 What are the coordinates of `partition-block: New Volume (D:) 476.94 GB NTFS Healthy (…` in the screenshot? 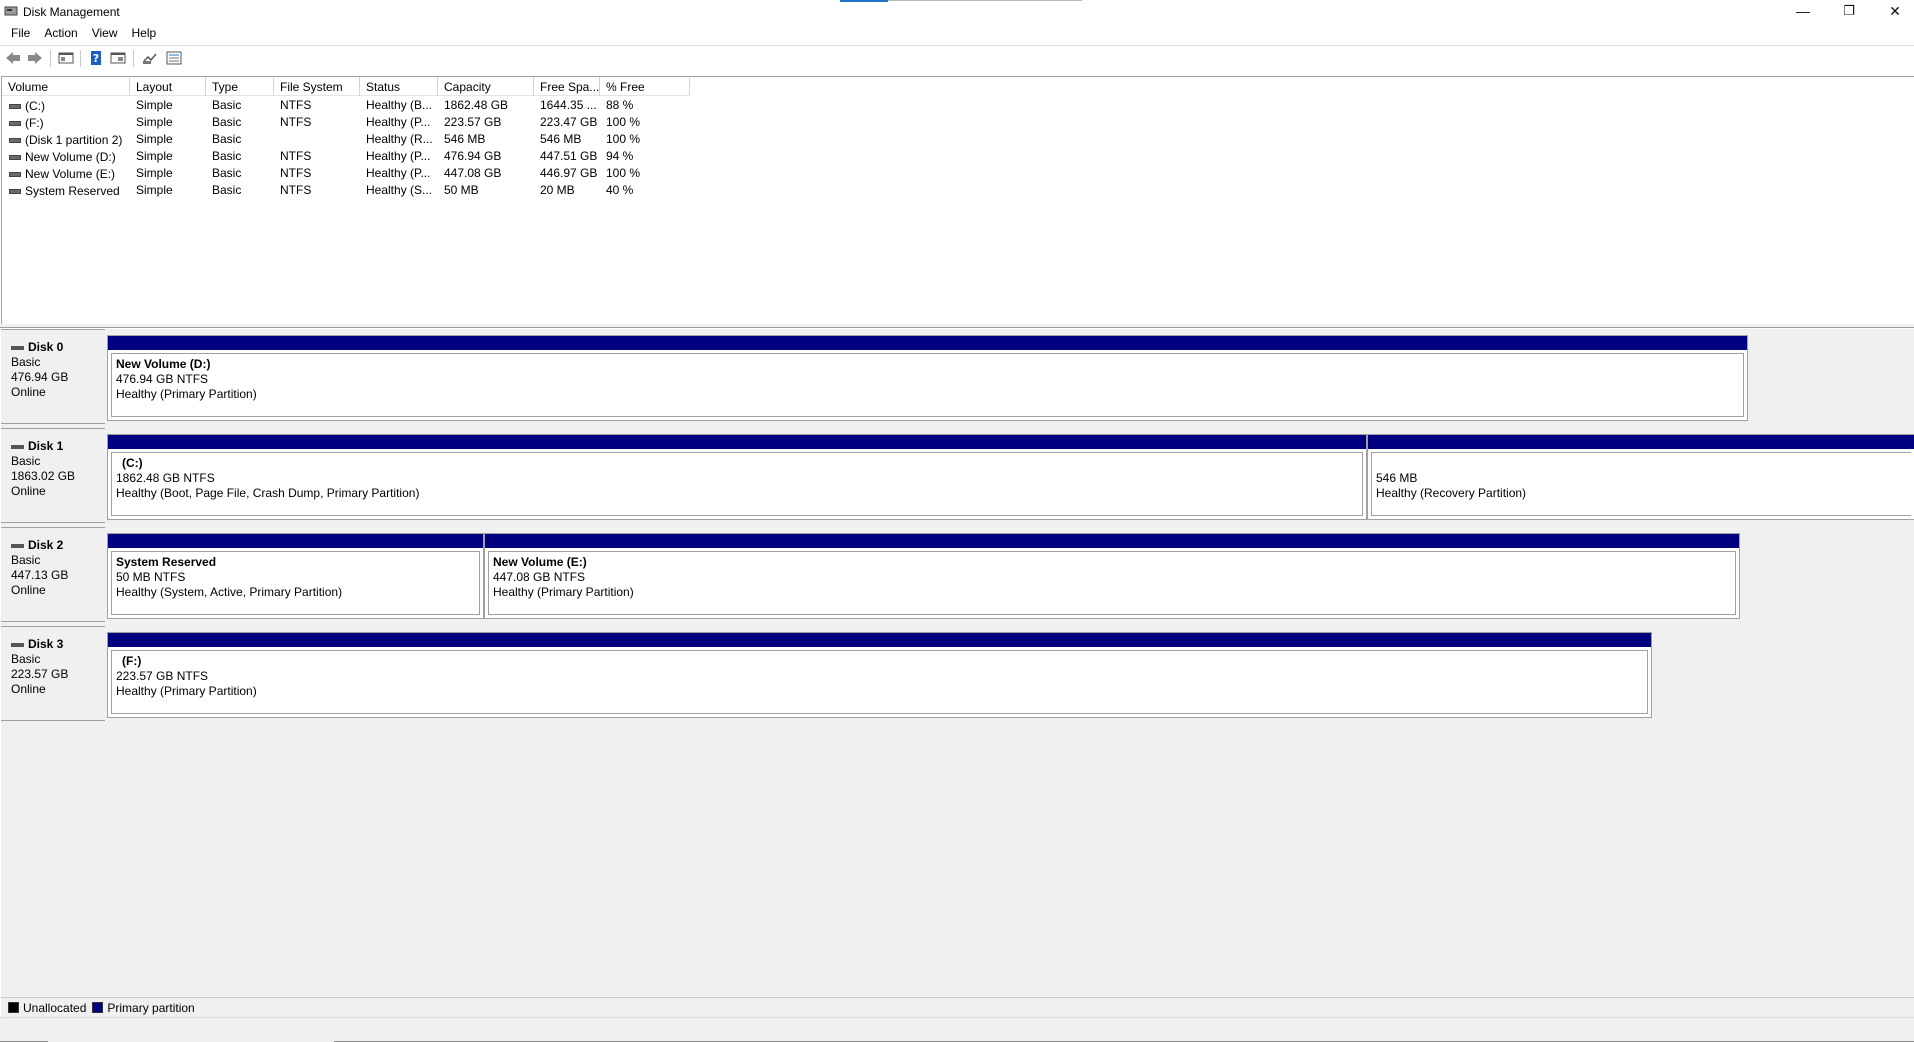 It's located at (927, 378).